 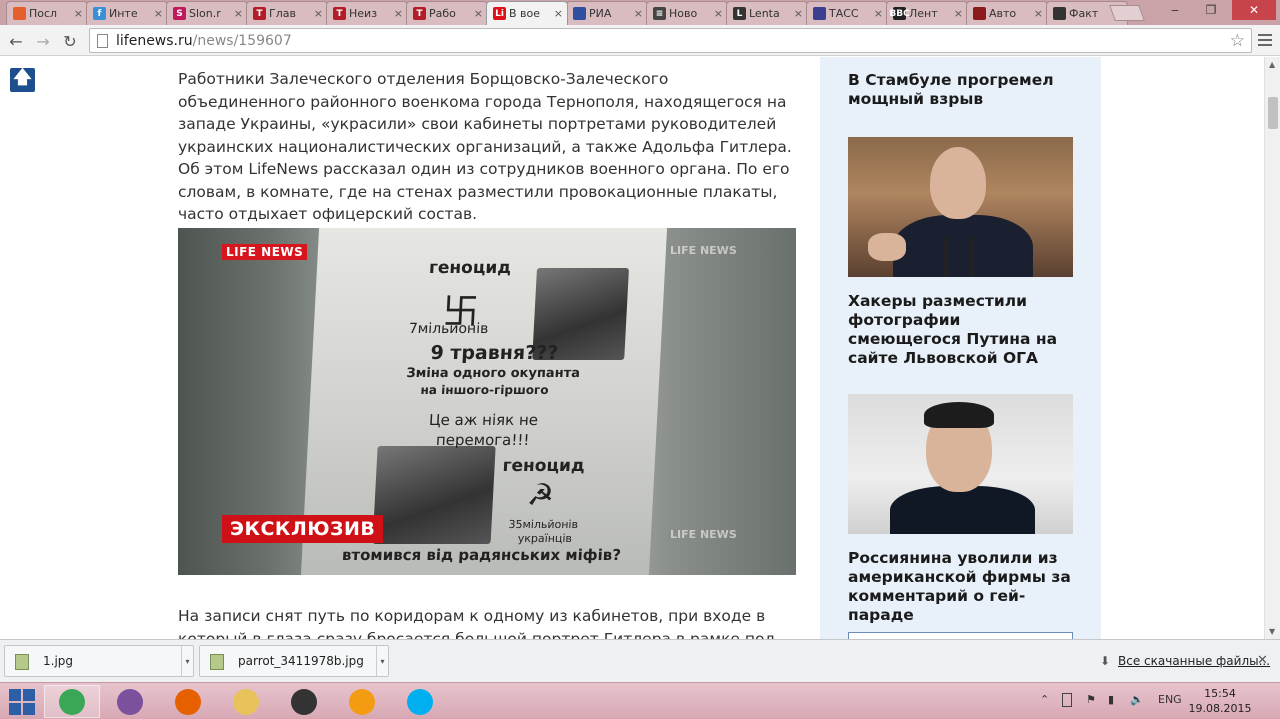 I want to click on tab-13: Авто ×, so click(x=1007, y=13).